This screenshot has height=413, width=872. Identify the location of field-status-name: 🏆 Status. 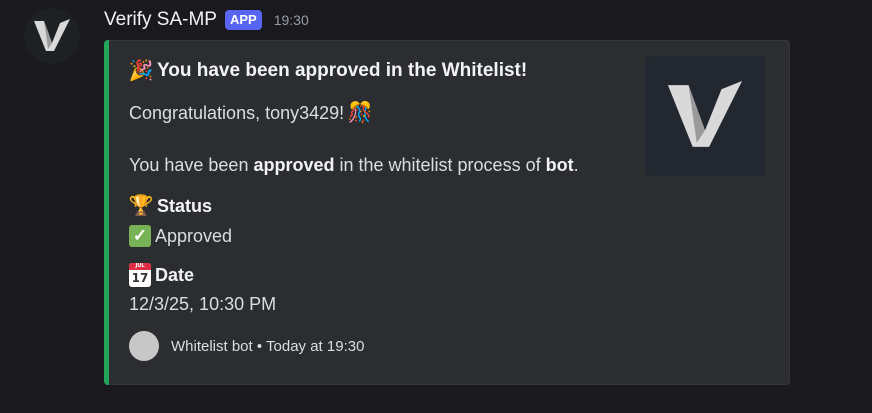
(170, 206).